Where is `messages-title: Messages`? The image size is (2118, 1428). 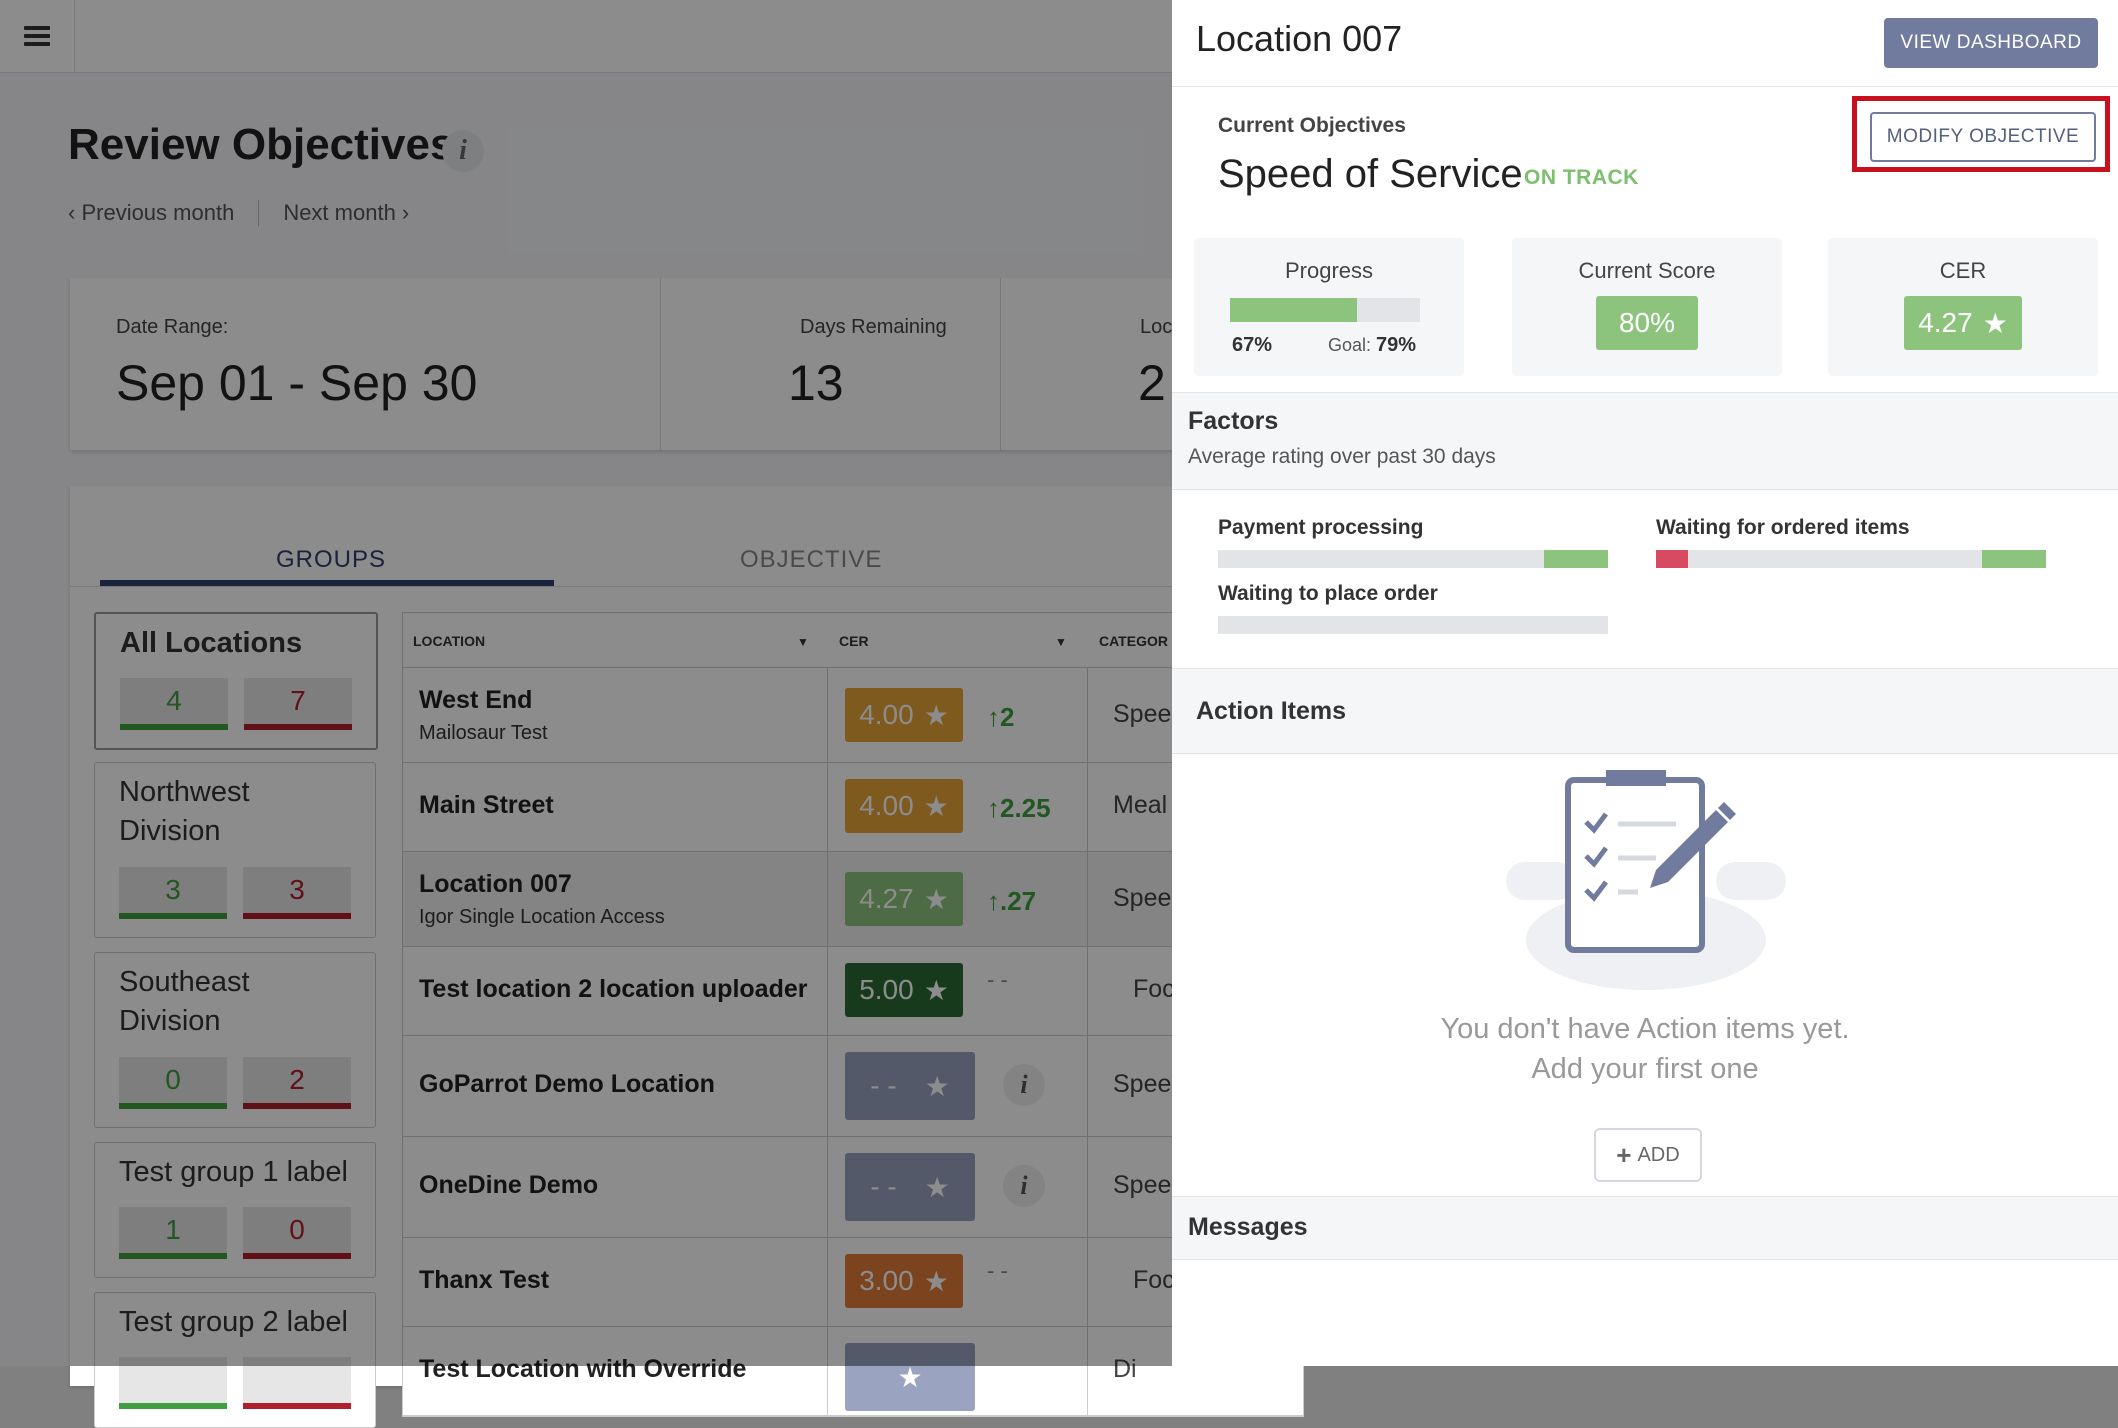
messages-title: Messages is located at coordinates (1248, 1227).